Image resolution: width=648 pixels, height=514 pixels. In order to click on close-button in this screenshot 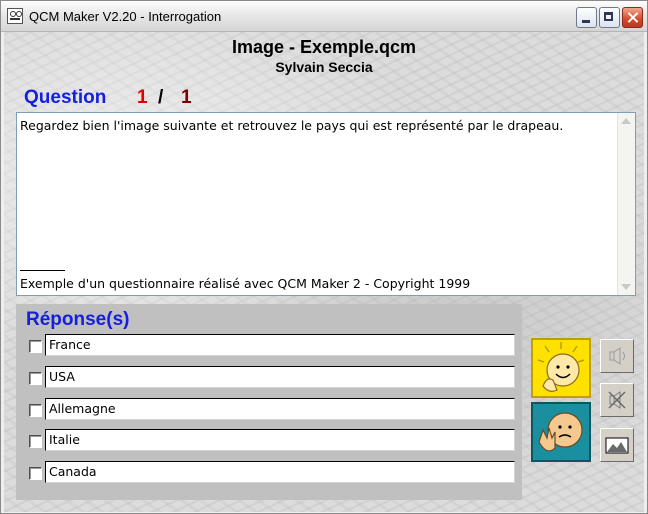, I will do `click(632, 17)`.